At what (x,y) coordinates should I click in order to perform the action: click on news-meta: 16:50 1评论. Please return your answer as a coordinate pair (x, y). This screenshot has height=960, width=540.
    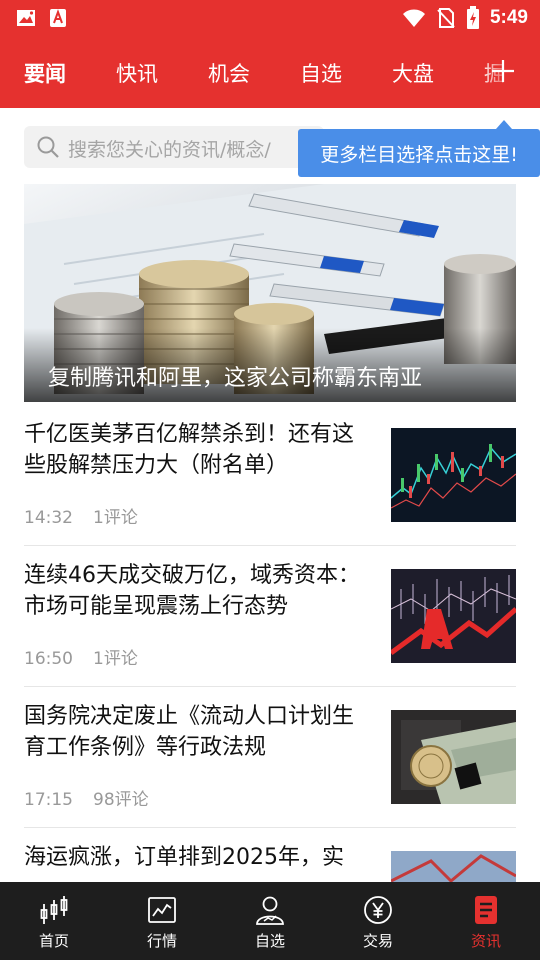
    Looking at the image, I should click on (81, 656).